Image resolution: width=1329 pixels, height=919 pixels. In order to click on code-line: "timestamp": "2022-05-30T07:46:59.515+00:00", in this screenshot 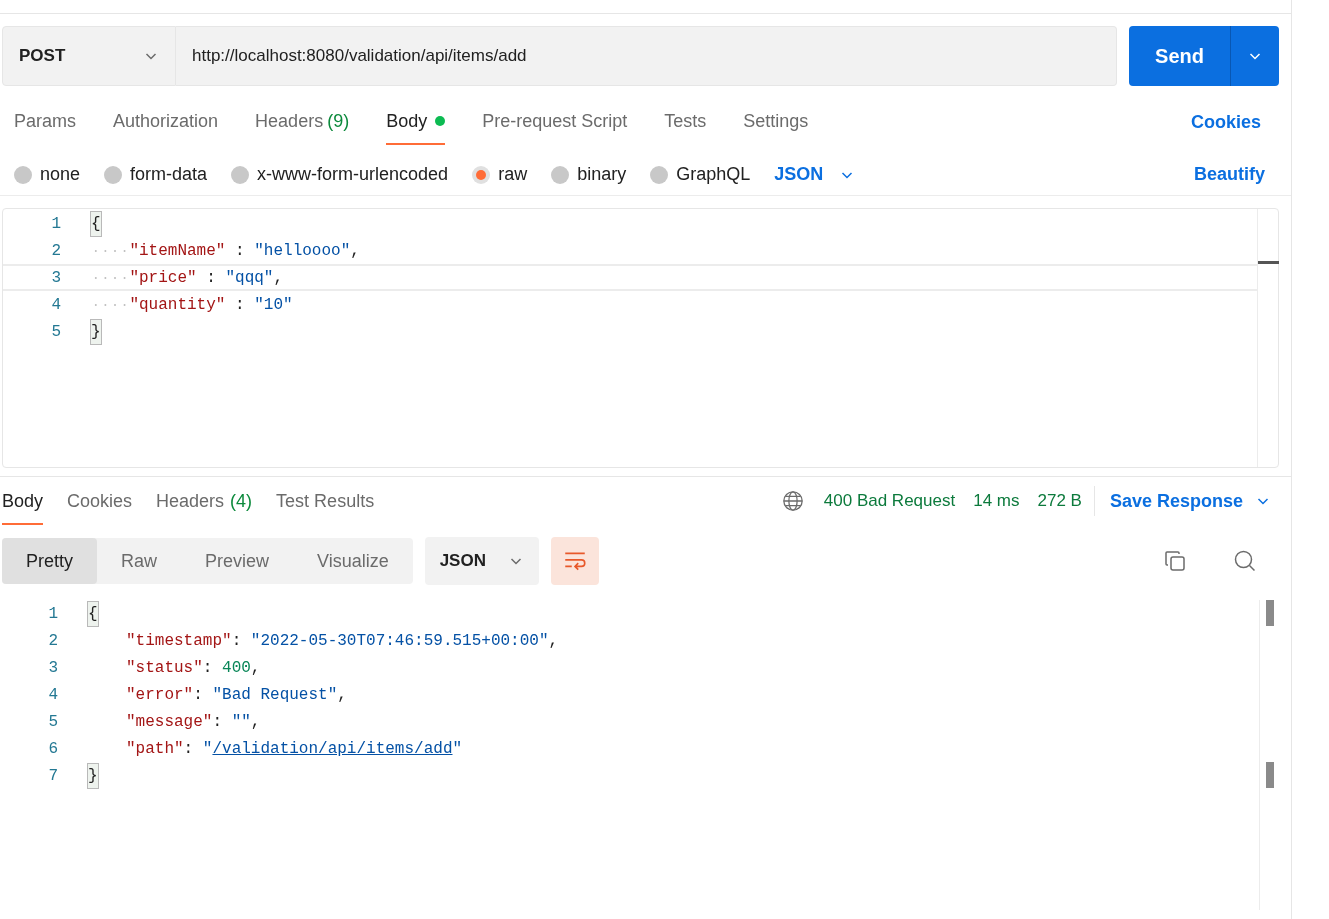, I will do `click(342, 641)`.